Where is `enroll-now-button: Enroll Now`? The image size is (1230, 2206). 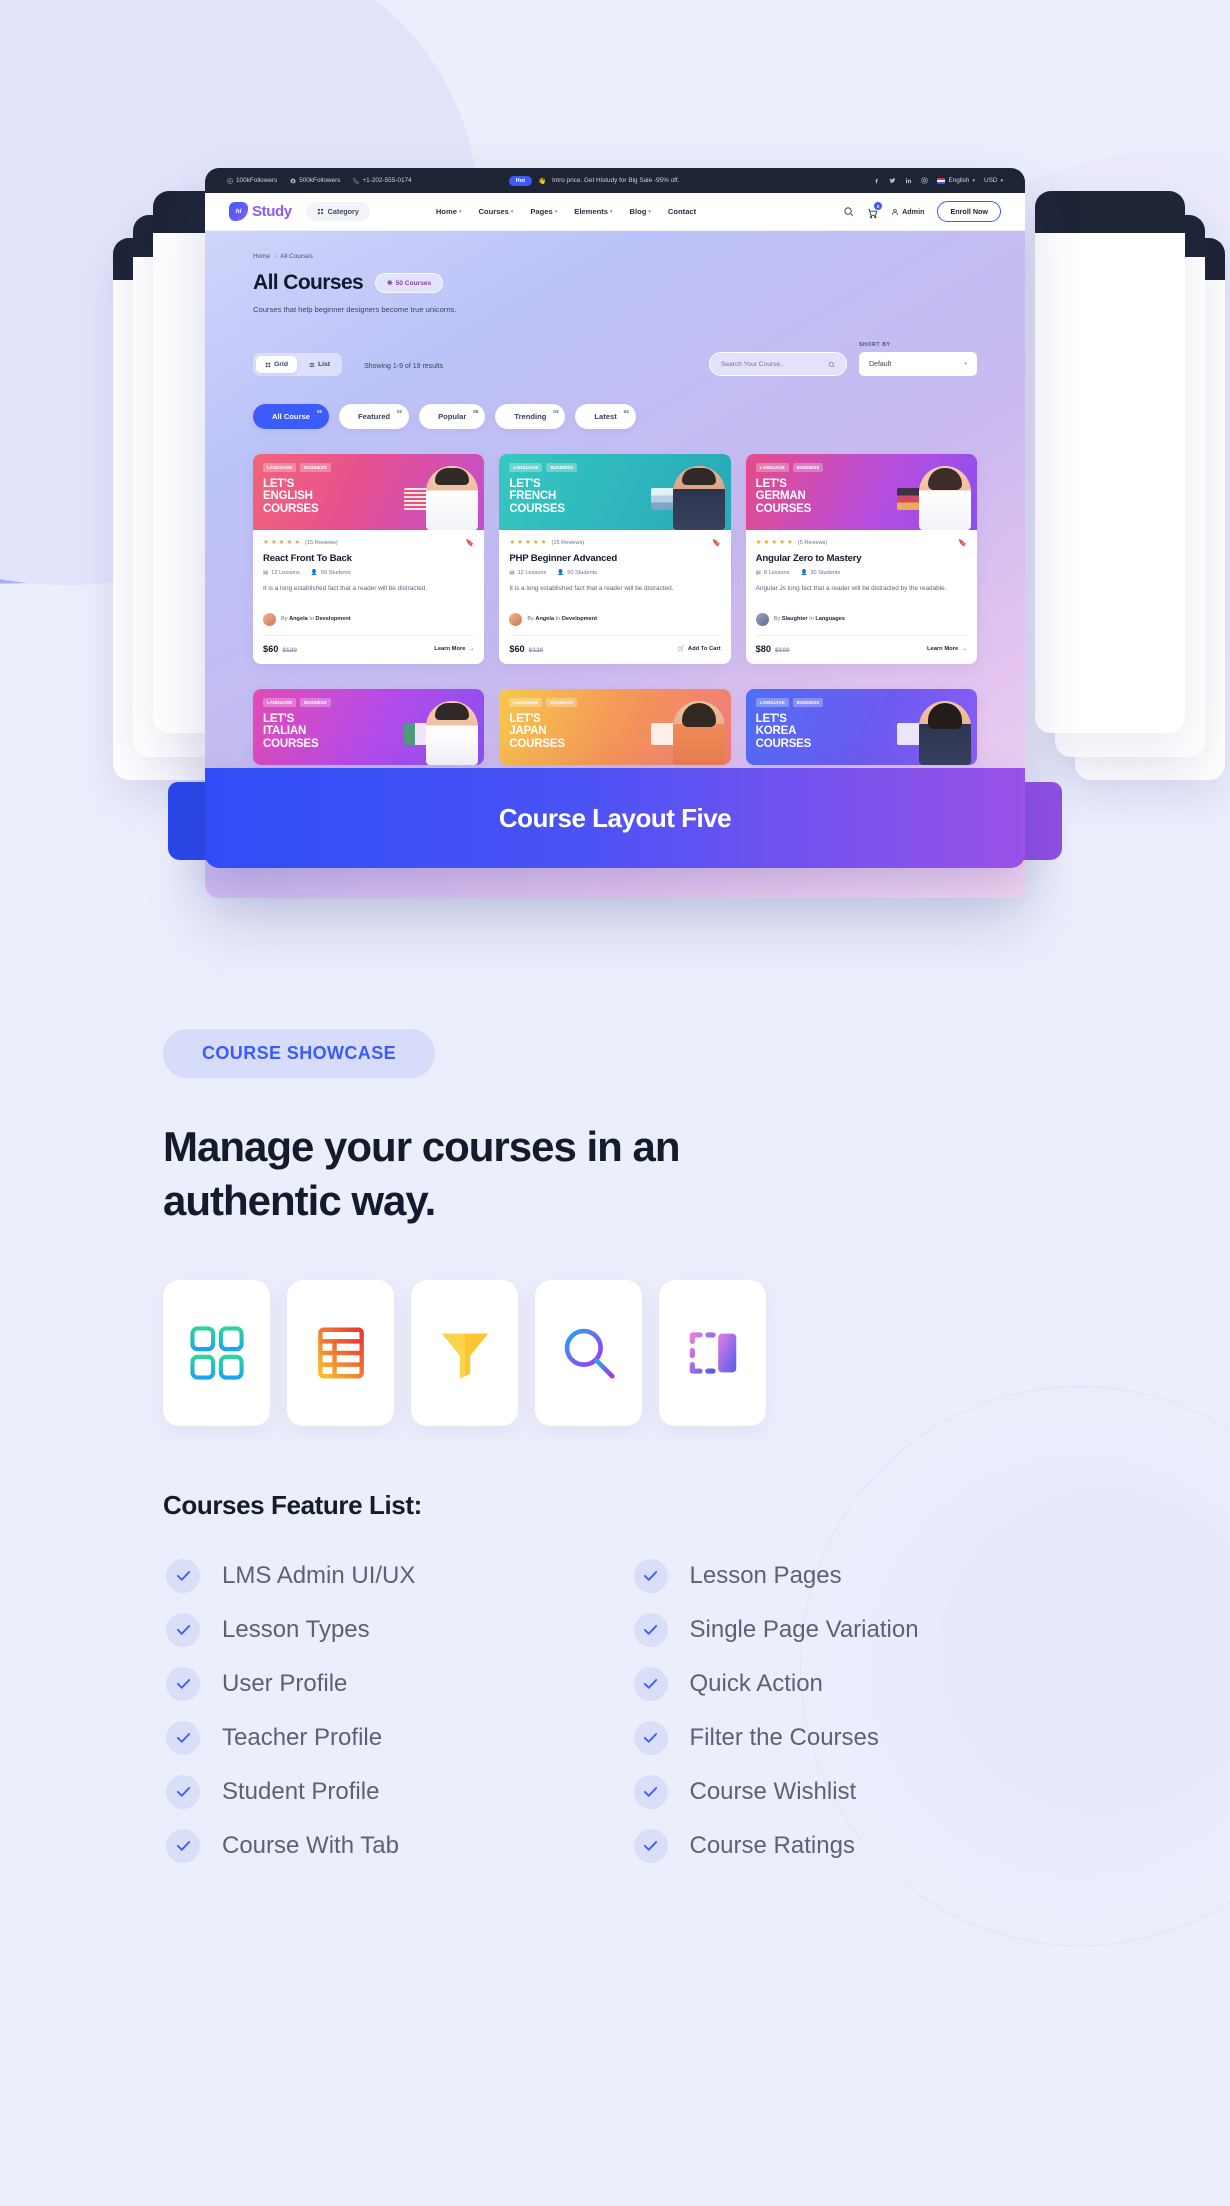
enroll-now-button: Enroll Now is located at coordinates (969, 211).